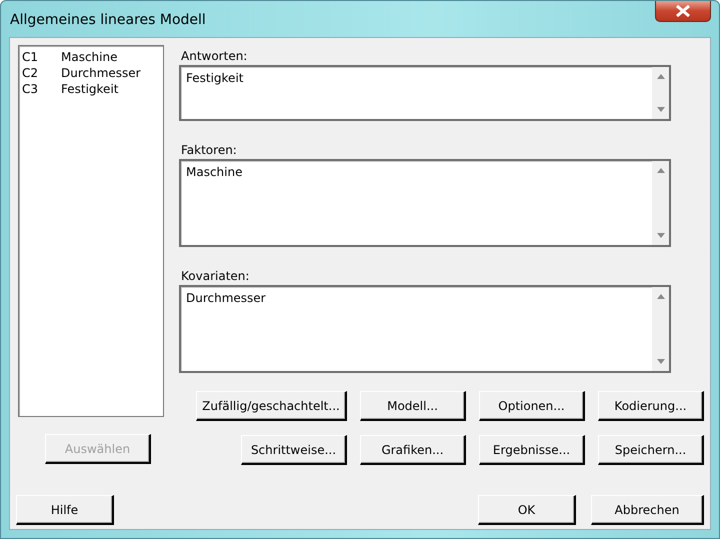  What do you see at coordinates (425, 203) in the screenshot?
I see `text-area: Maschine` at bounding box center [425, 203].